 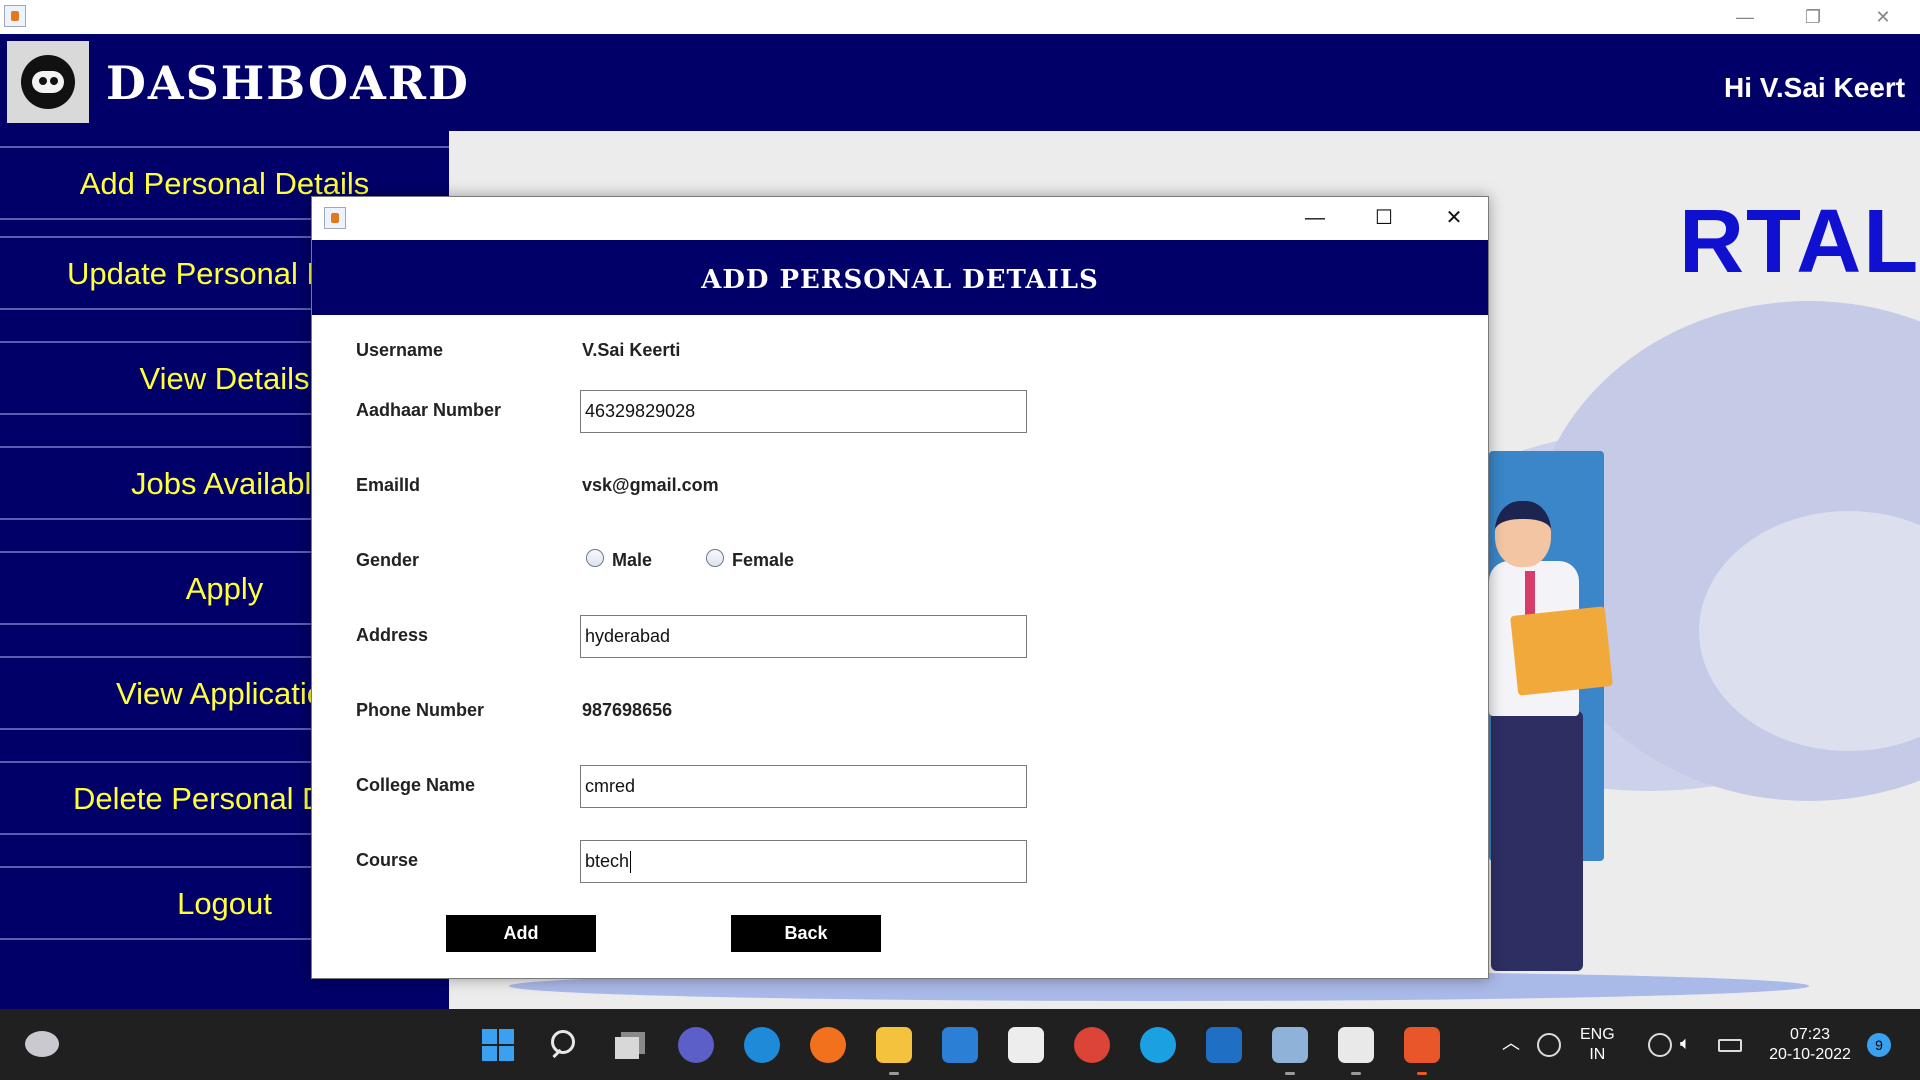 I want to click on gender-female-radio, so click(x=715, y=558).